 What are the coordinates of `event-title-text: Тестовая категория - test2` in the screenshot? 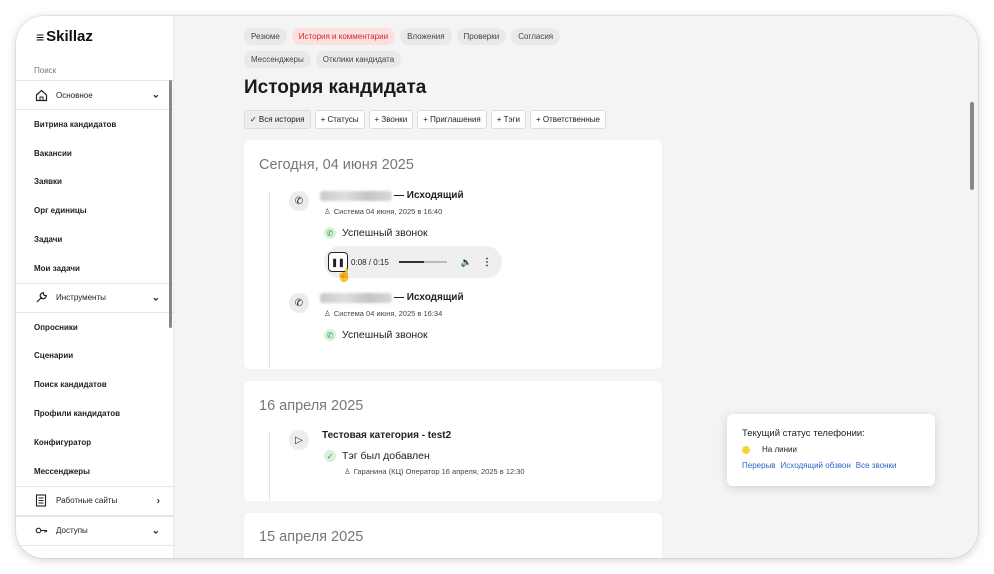 It's located at (387, 435).